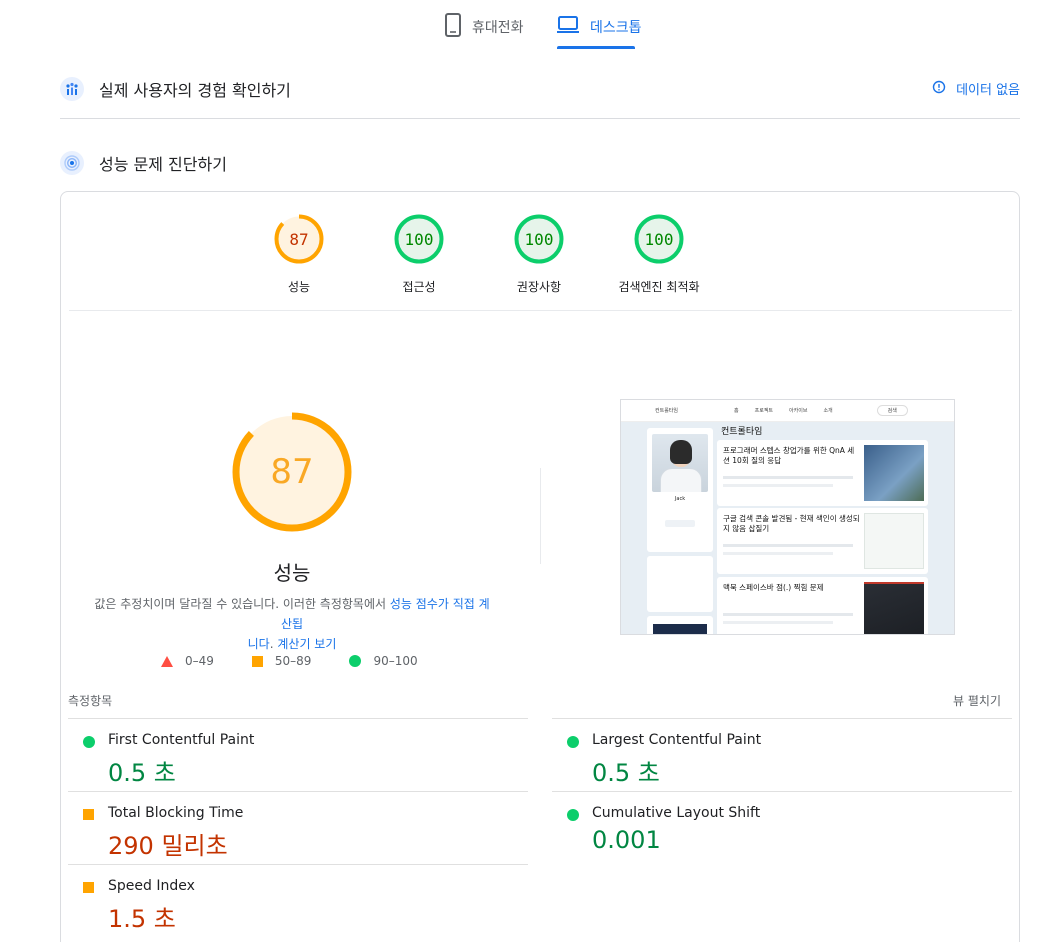  I want to click on lab-data-header: 성능 문제 진단하기, so click(540, 163).